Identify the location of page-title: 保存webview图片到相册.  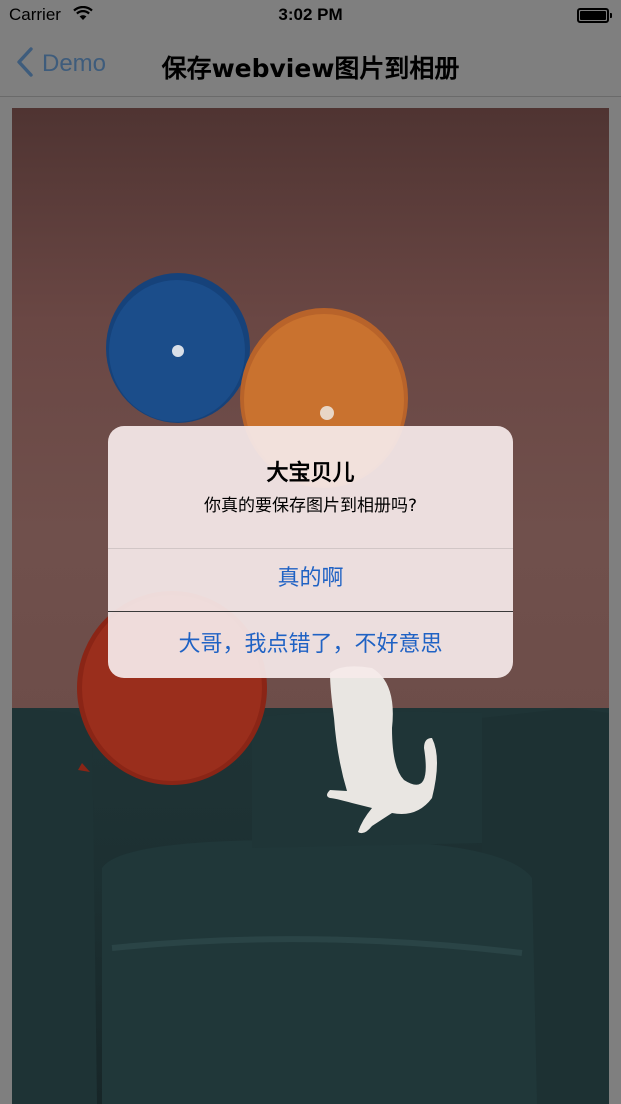
(310, 68).